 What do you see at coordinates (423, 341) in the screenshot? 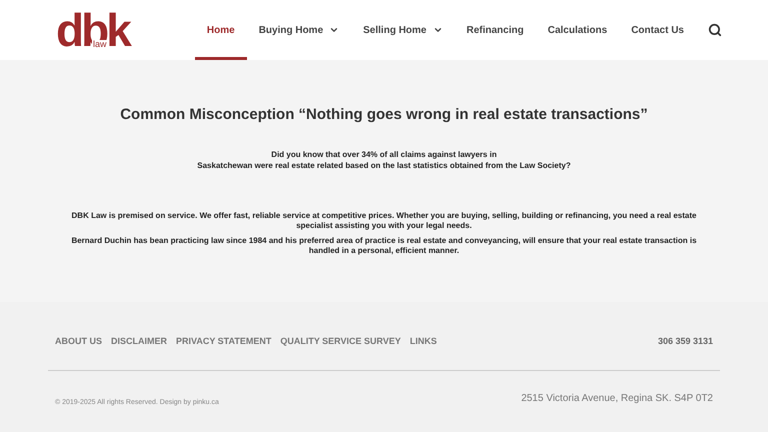
I see `footer-link: LINKS` at bounding box center [423, 341].